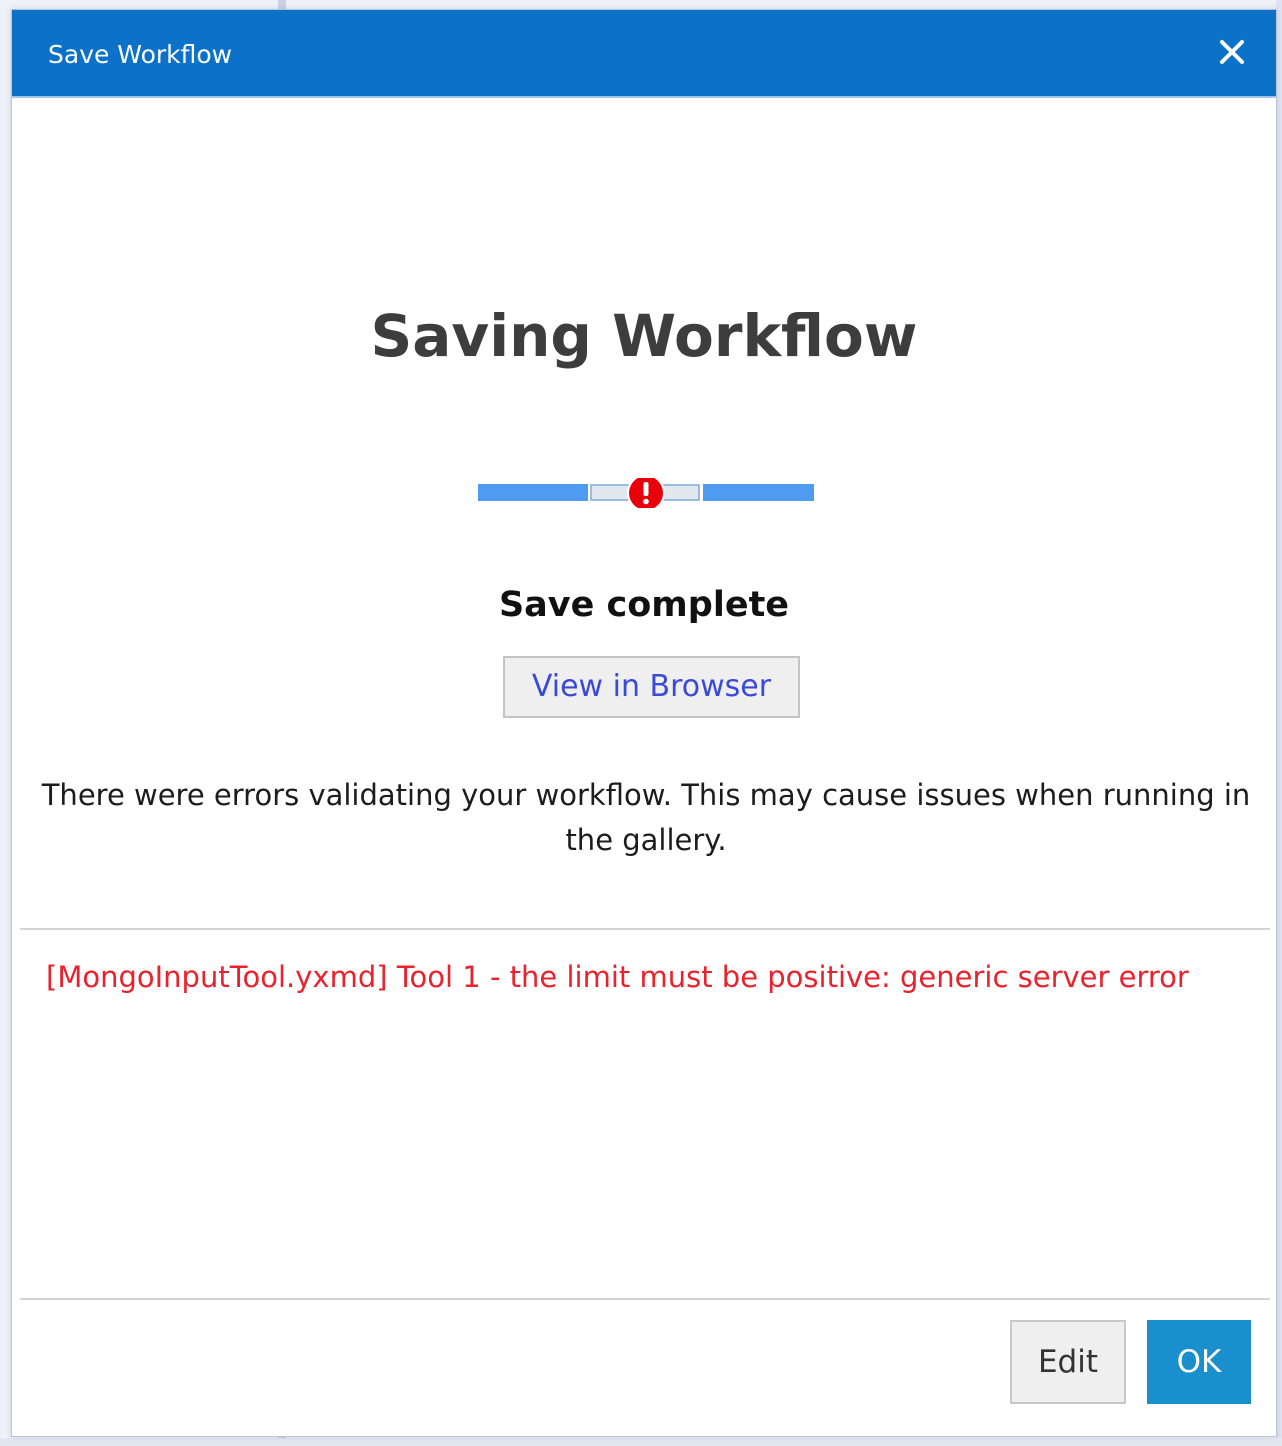  I want to click on save-status: Save complete, so click(644, 605).